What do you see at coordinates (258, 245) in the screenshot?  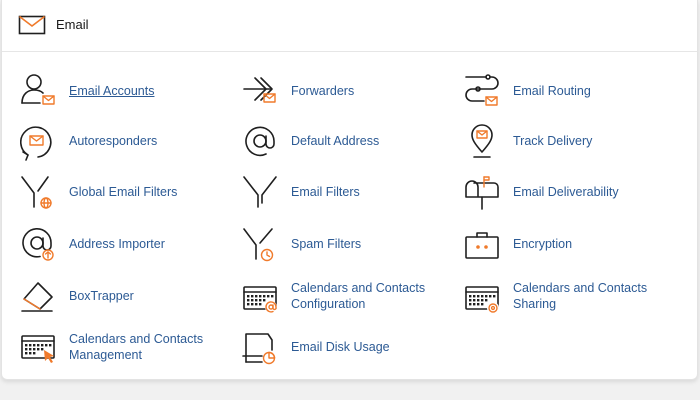 I see `funnel-clock-icon` at bounding box center [258, 245].